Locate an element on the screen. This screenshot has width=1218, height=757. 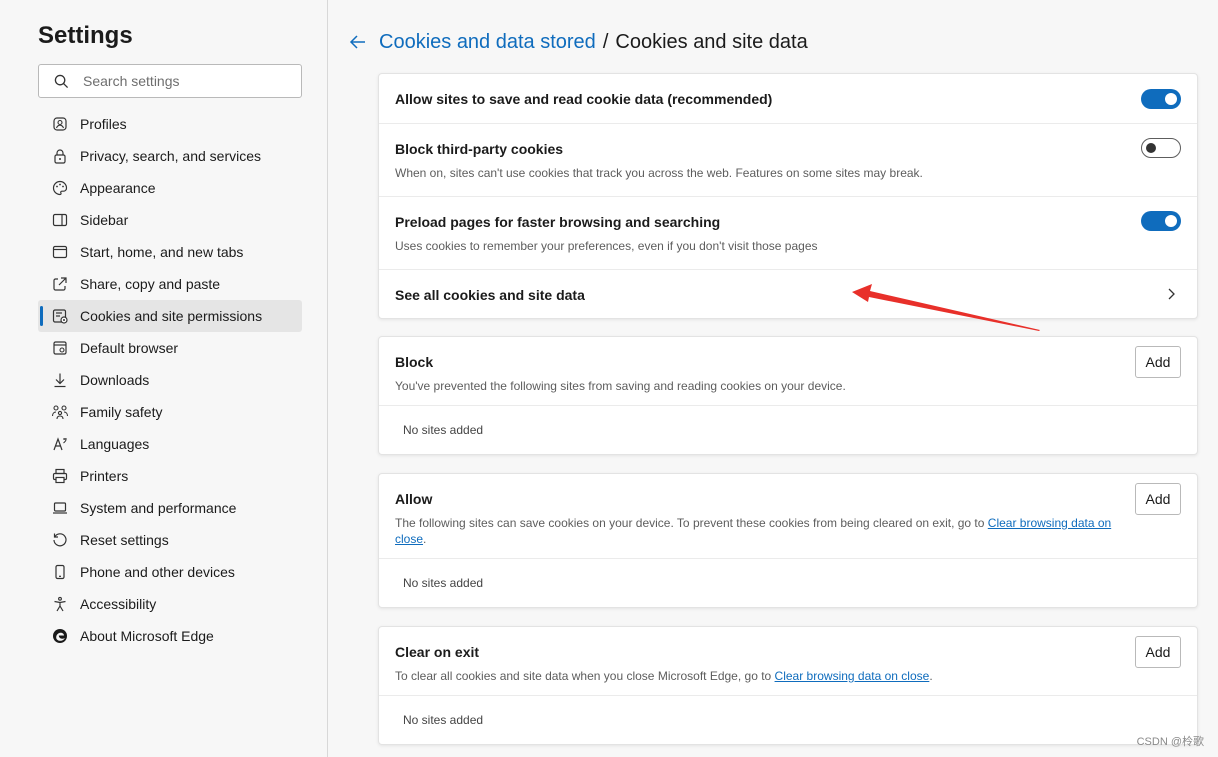
allow-title: Allow is located at coordinates (414, 499).